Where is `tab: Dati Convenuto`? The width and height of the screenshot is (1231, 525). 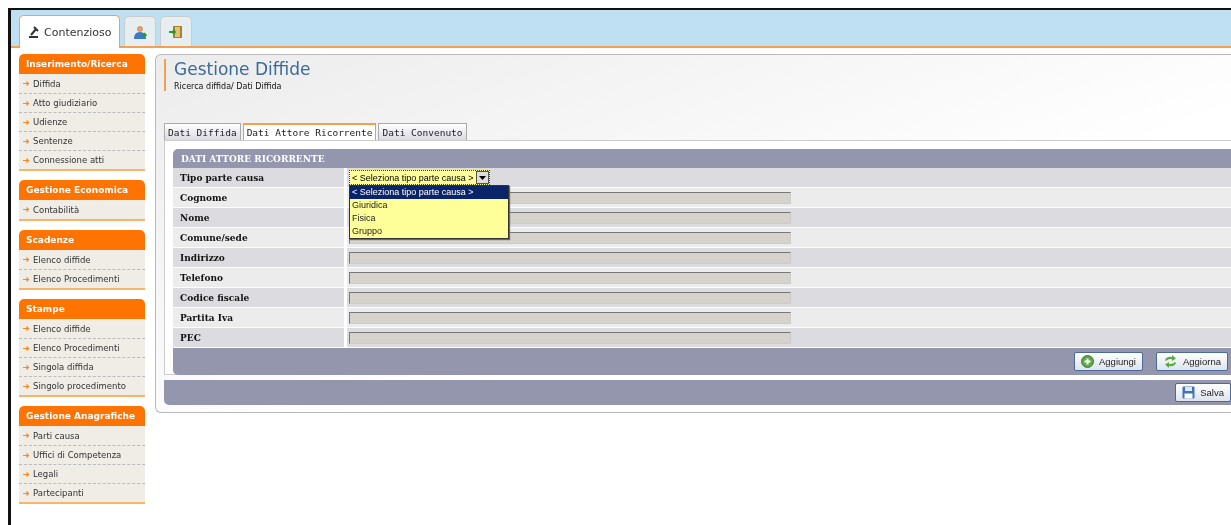
tab: Dati Convenuto is located at coordinates (422, 131).